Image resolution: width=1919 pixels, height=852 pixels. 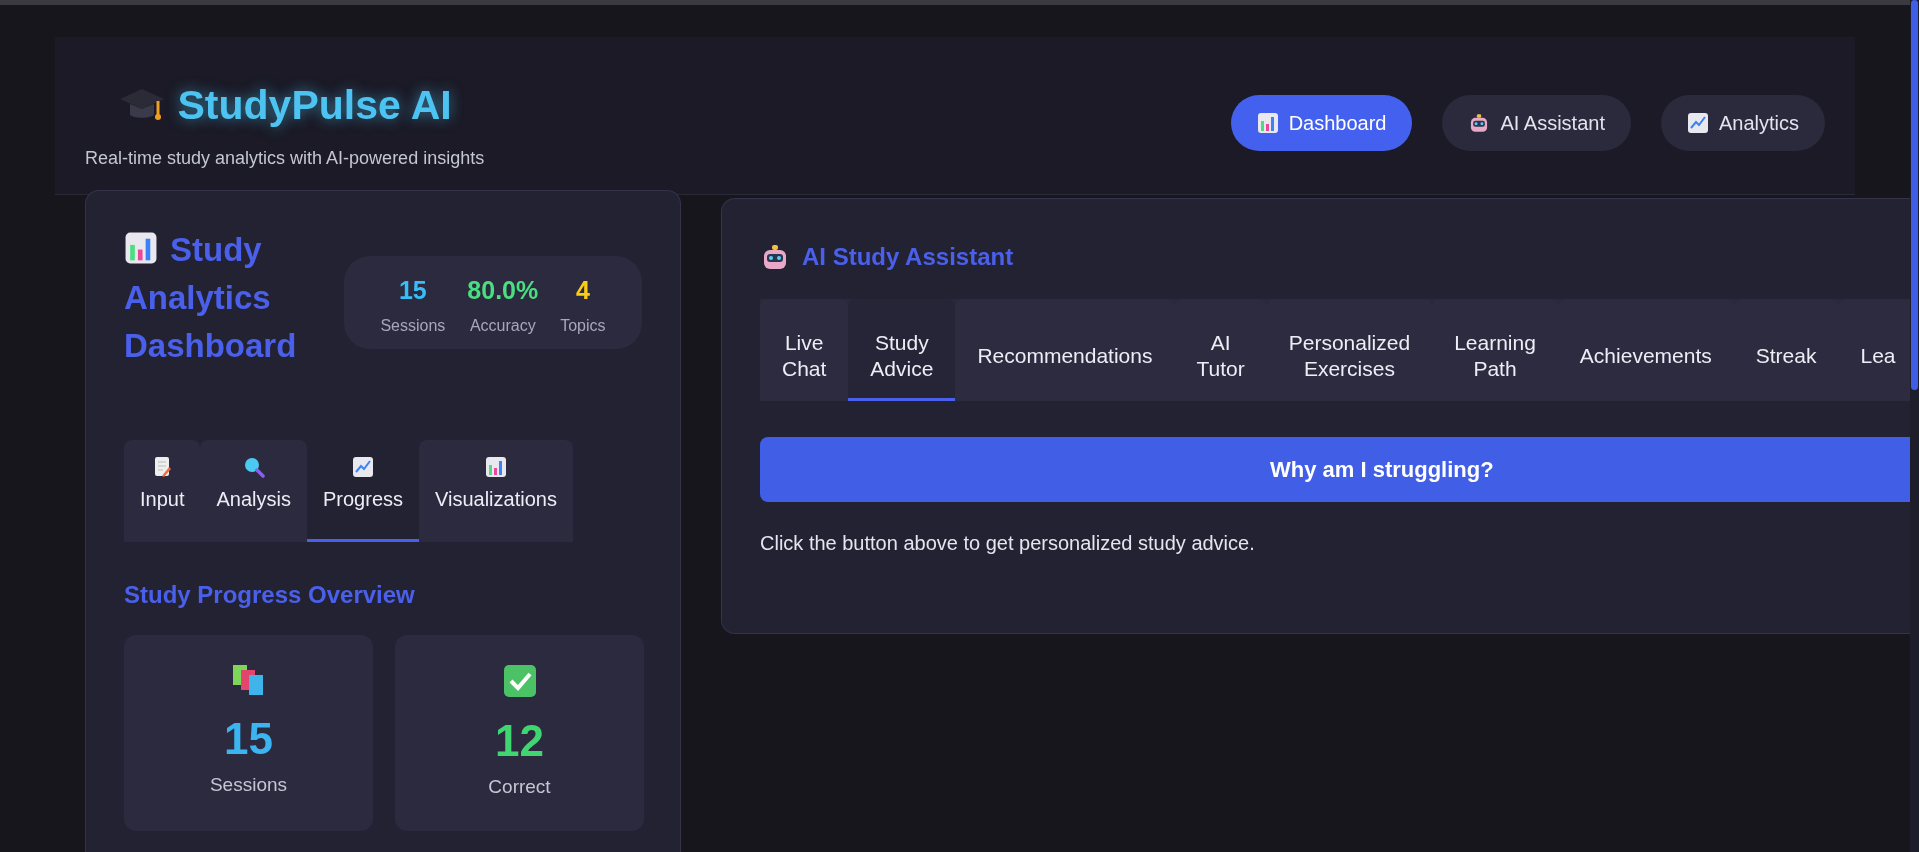 I want to click on section-heading: Study Progress Overview, so click(x=270, y=595).